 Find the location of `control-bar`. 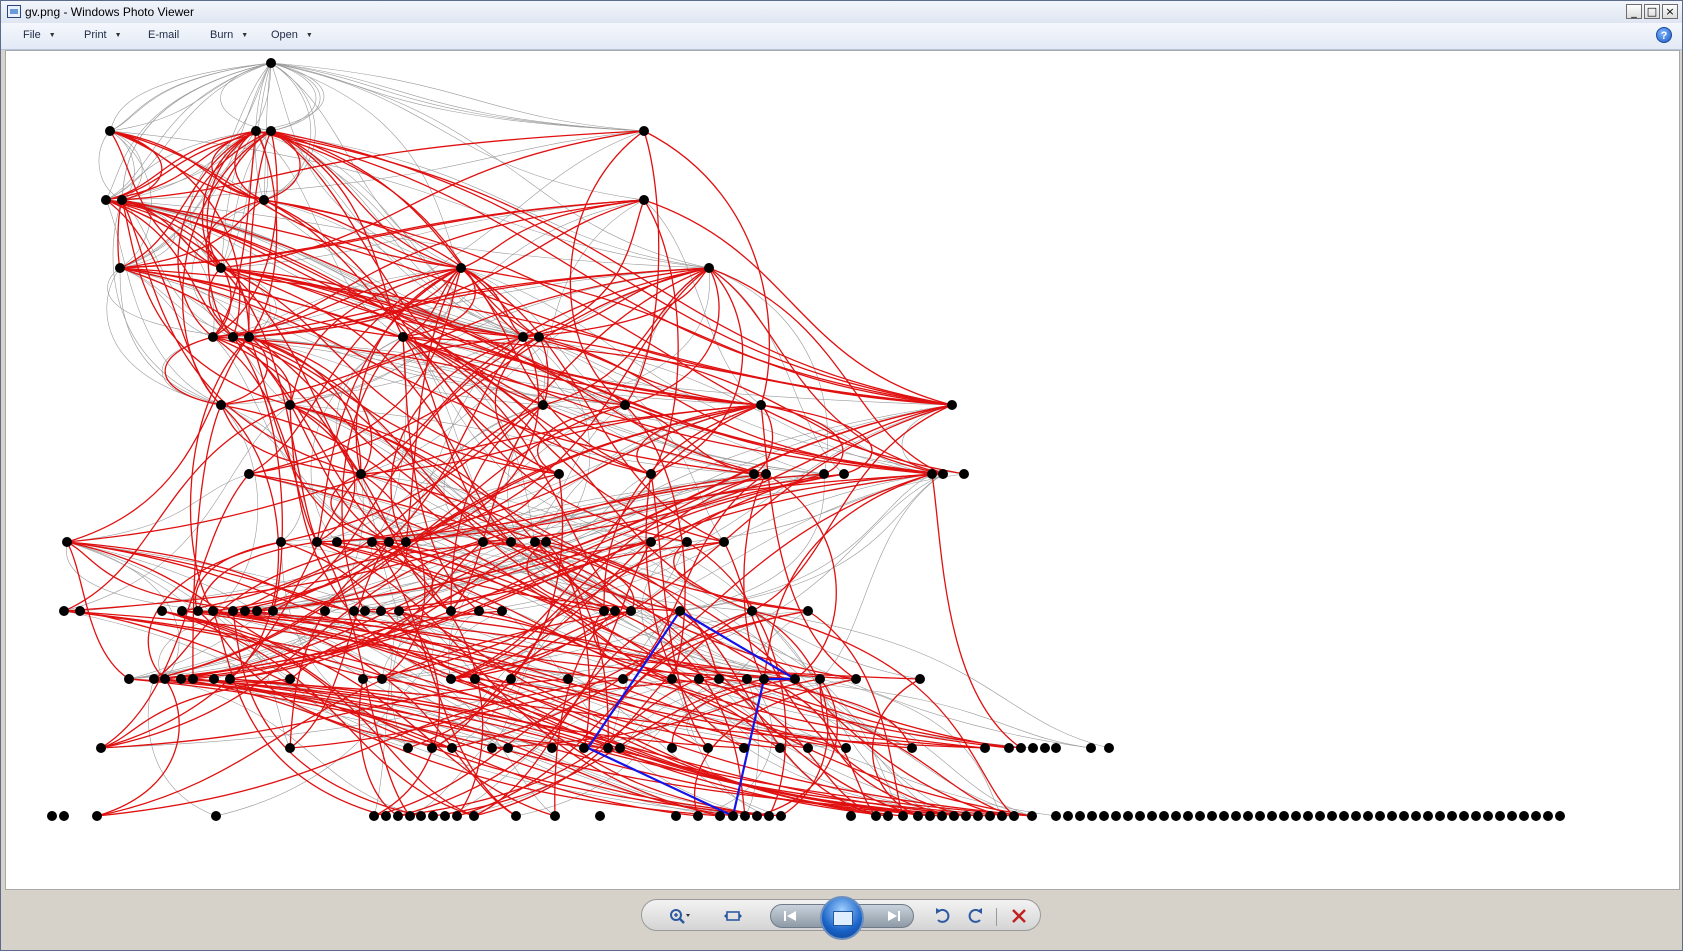

control-bar is located at coordinates (841, 918).